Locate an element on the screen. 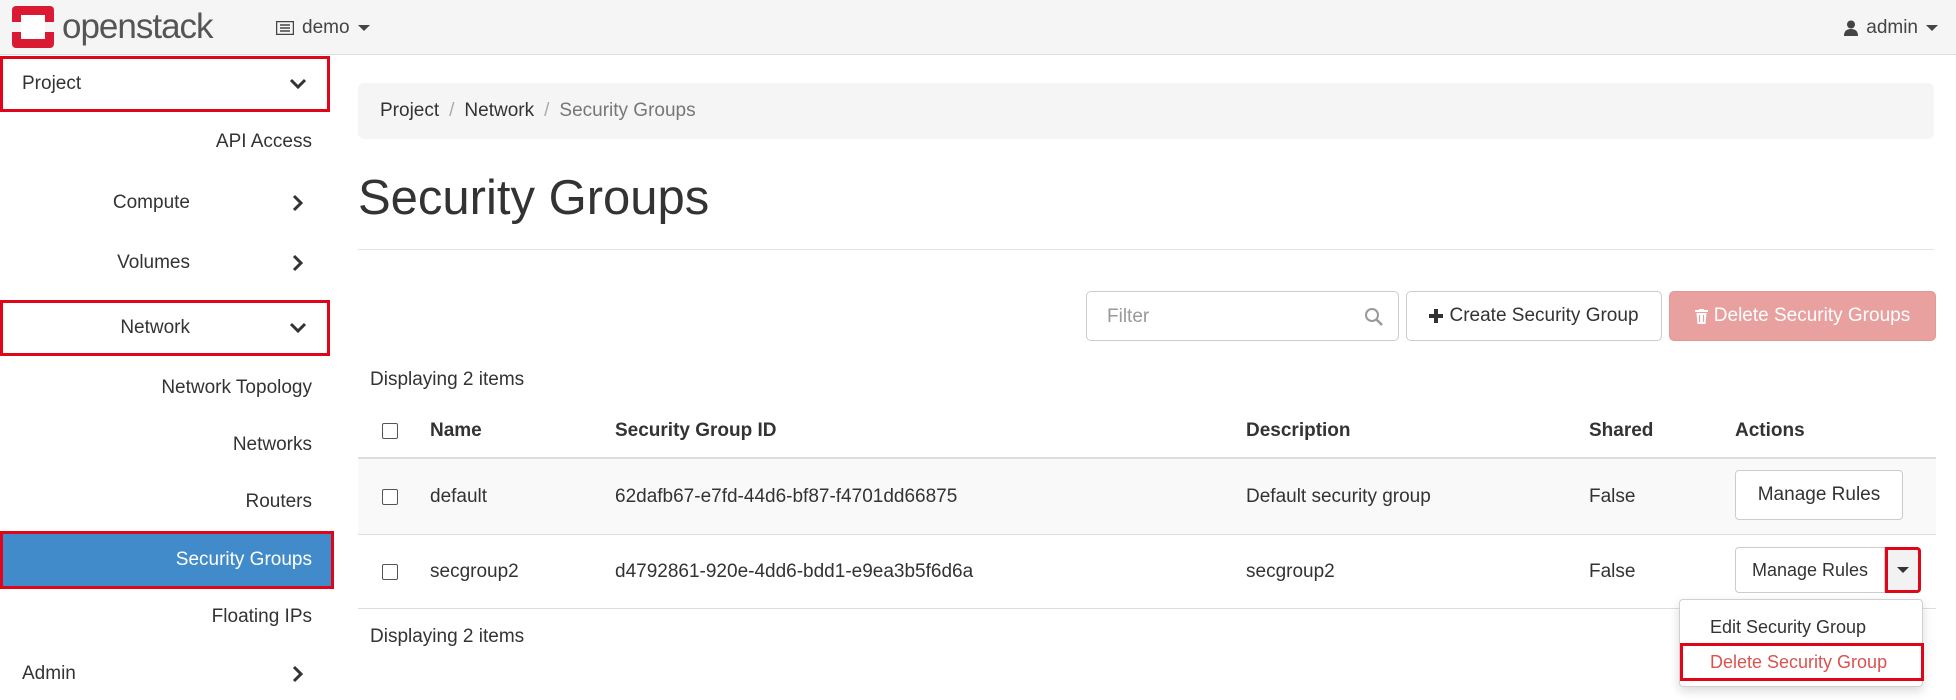  sidebar-item-project: Project is located at coordinates (165, 84).